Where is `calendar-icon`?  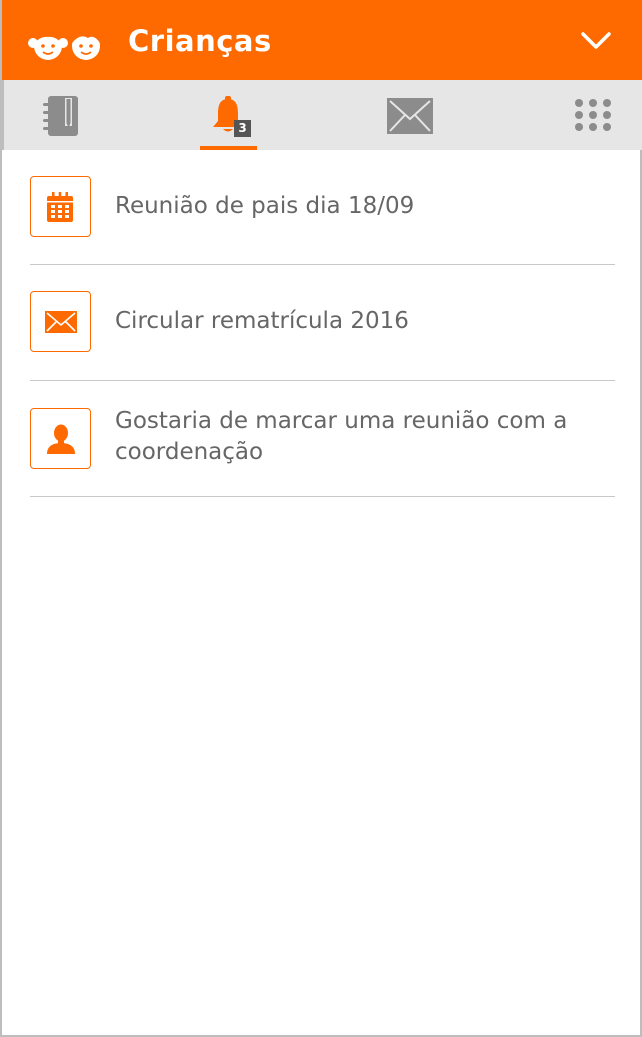 calendar-icon is located at coordinates (60, 207).